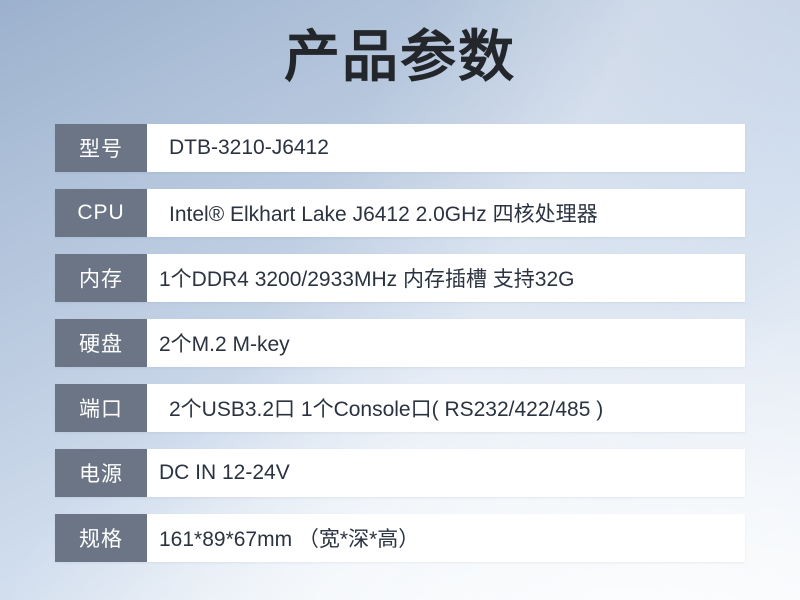  Describe the element at coordinates (446, 213) in the screenshot. I see `spec-value-cpu: Intel® Elkhart Lake J6412 2.0GHz 四核处理器` at that location.